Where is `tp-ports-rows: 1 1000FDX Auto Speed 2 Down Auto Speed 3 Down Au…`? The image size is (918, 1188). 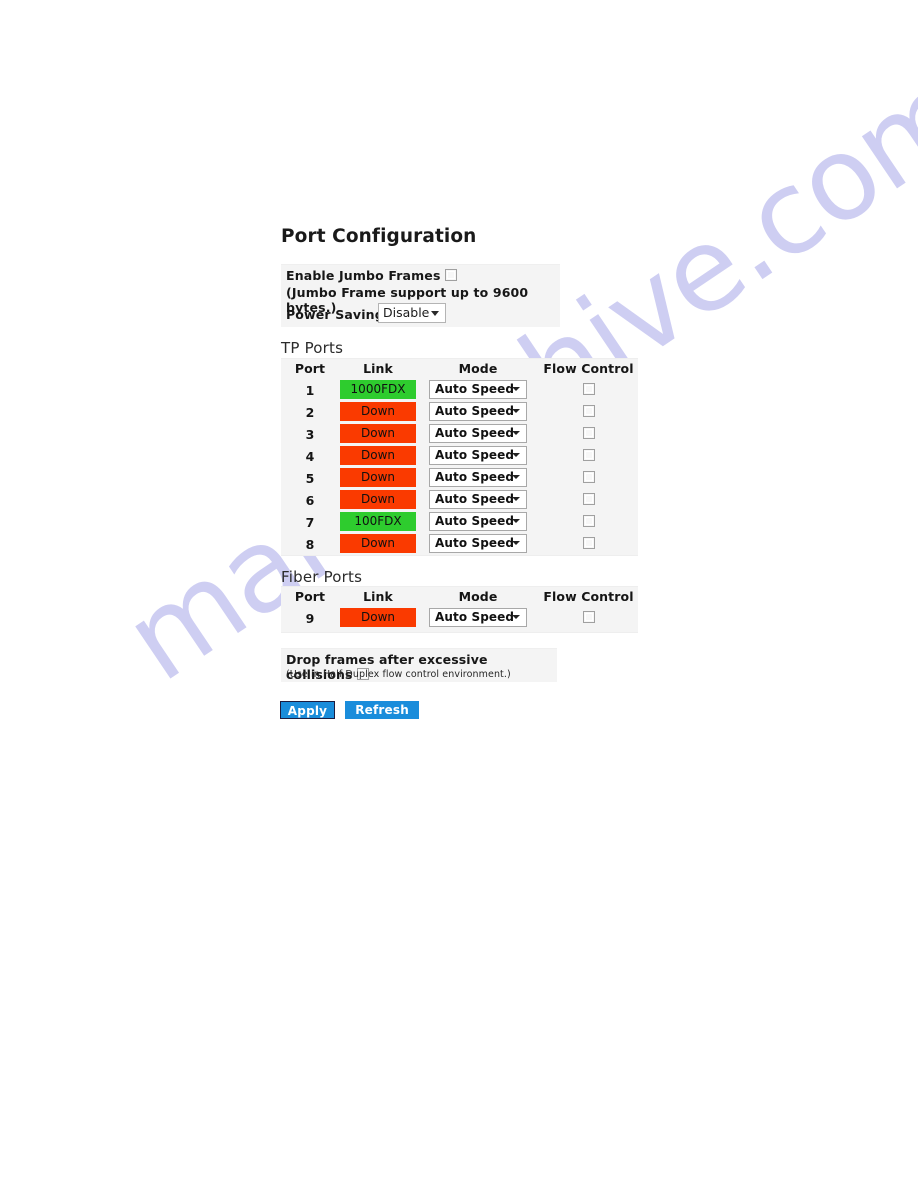 tp-ports-rows: 1 1000FDX Auto Speed 2 Down Auto Speed 3 Down Au… is located at coordinates (459, 466).